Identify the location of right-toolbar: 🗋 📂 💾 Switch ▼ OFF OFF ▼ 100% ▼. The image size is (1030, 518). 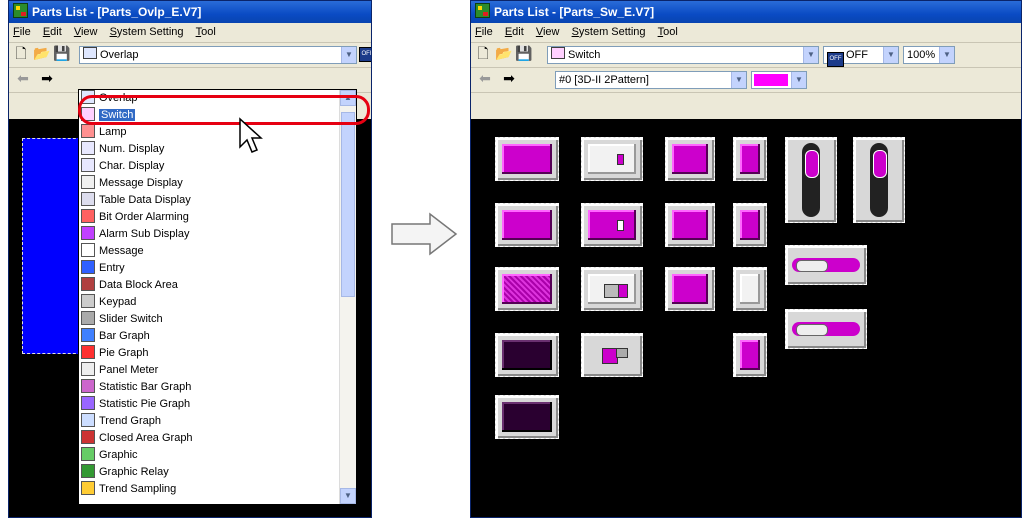
(746, 55).